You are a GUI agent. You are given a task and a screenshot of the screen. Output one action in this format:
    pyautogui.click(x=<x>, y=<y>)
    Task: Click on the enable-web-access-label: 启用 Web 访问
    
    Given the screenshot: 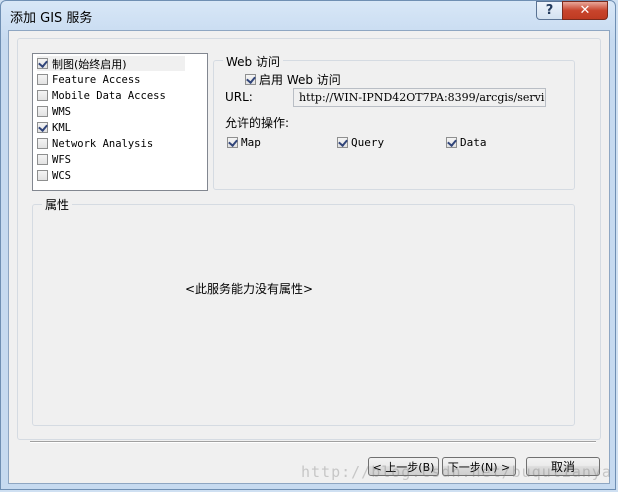 What is the action you would take?
    pyautogui.click(x=300, y=80)
    